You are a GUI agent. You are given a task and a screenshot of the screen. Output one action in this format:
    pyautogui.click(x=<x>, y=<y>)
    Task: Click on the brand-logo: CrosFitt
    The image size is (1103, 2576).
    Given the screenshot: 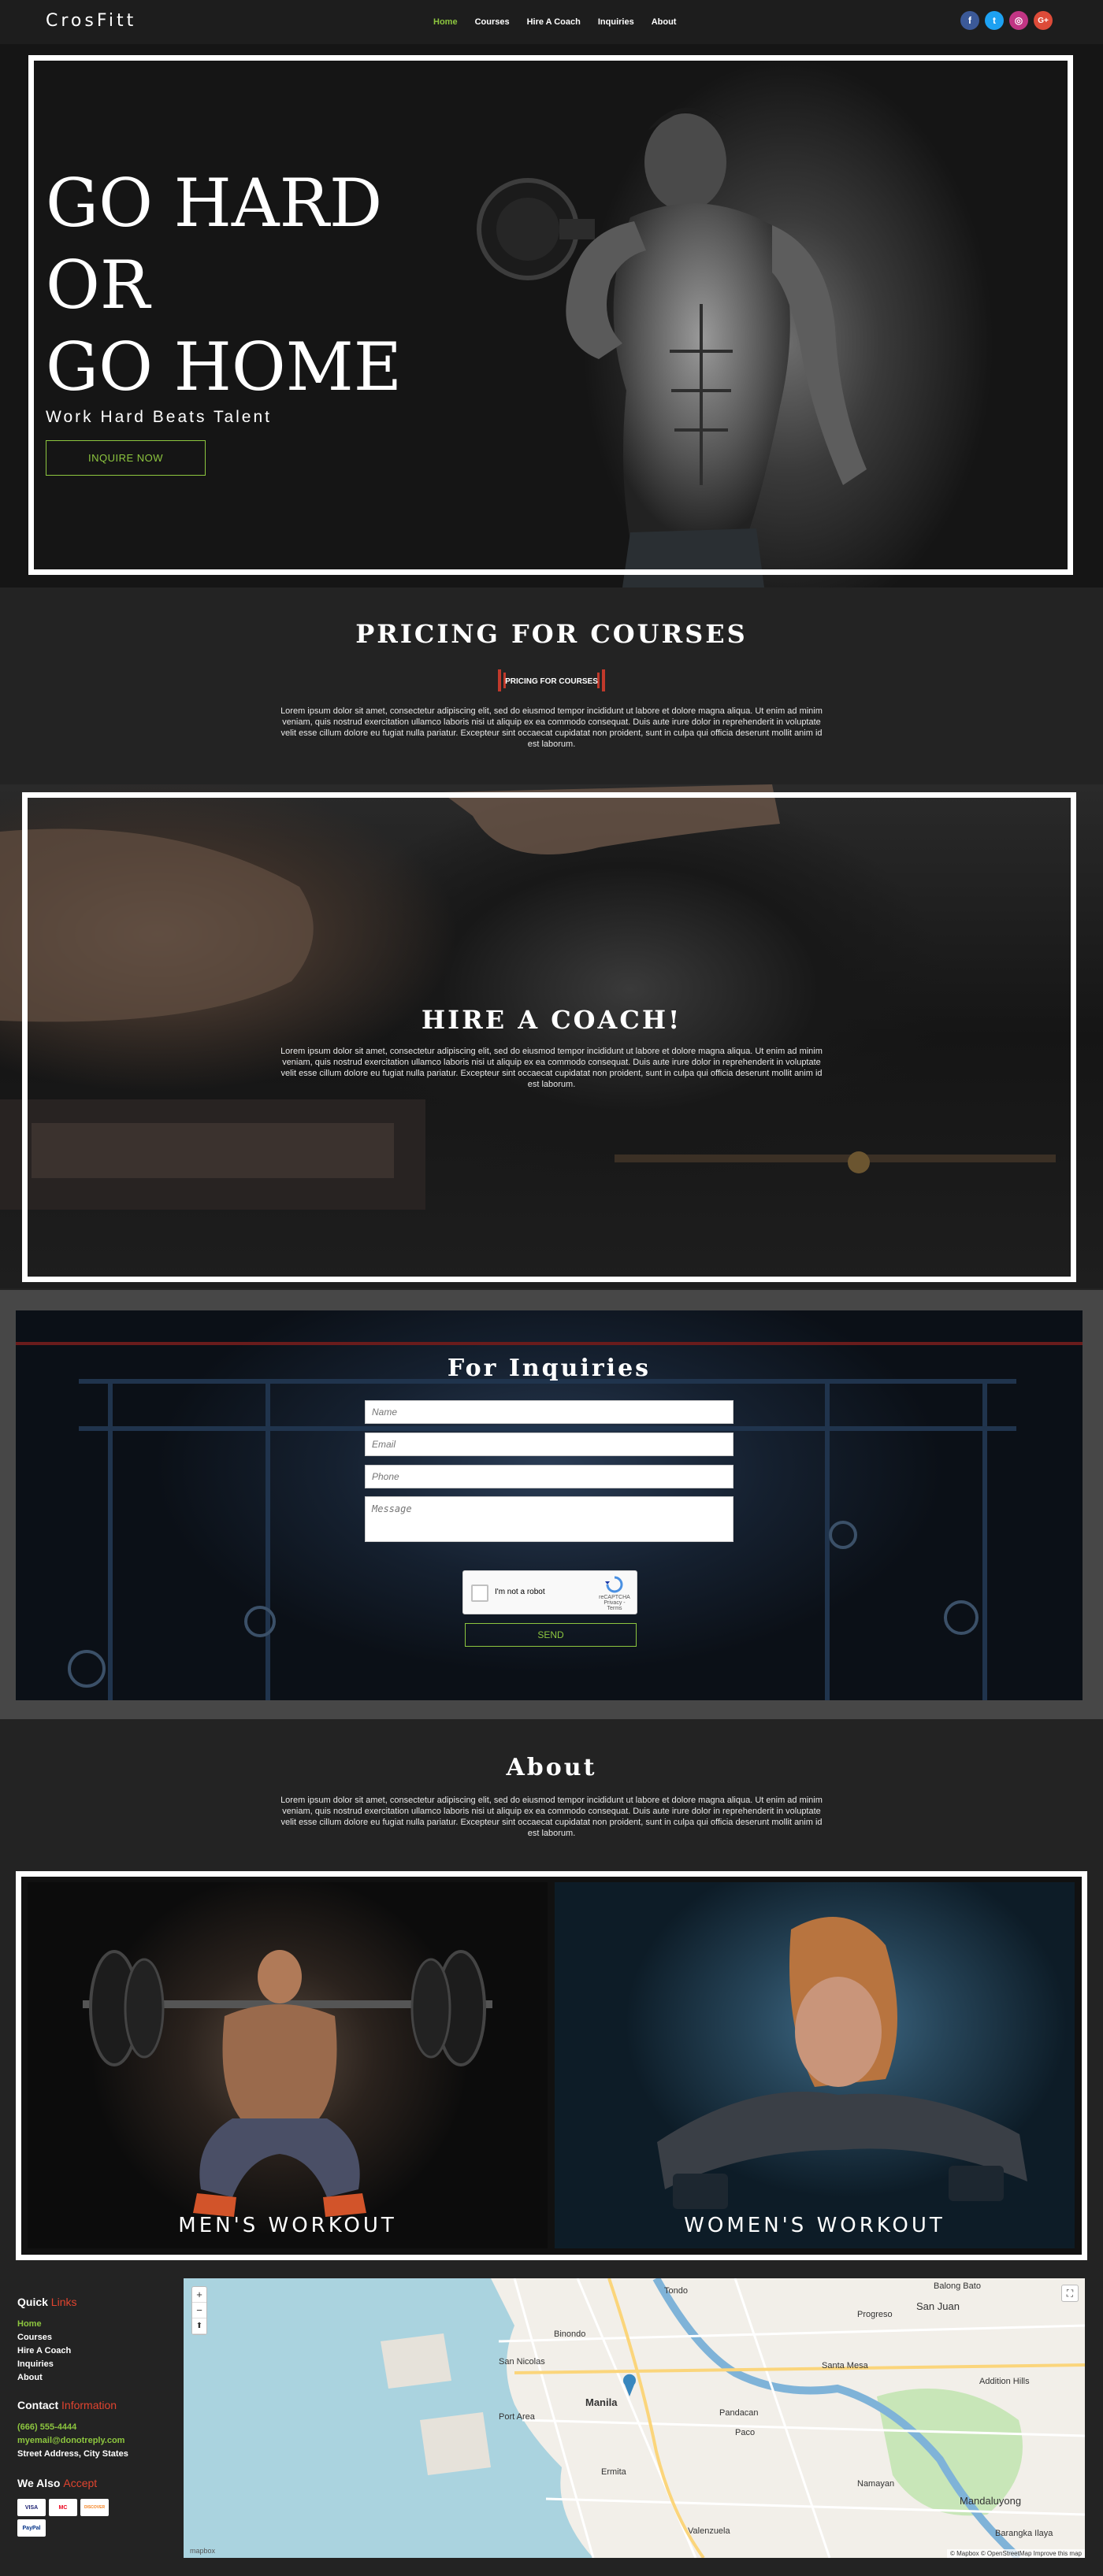 What is the action you would take?
    pyautogui.click(x=91, y=21)
    